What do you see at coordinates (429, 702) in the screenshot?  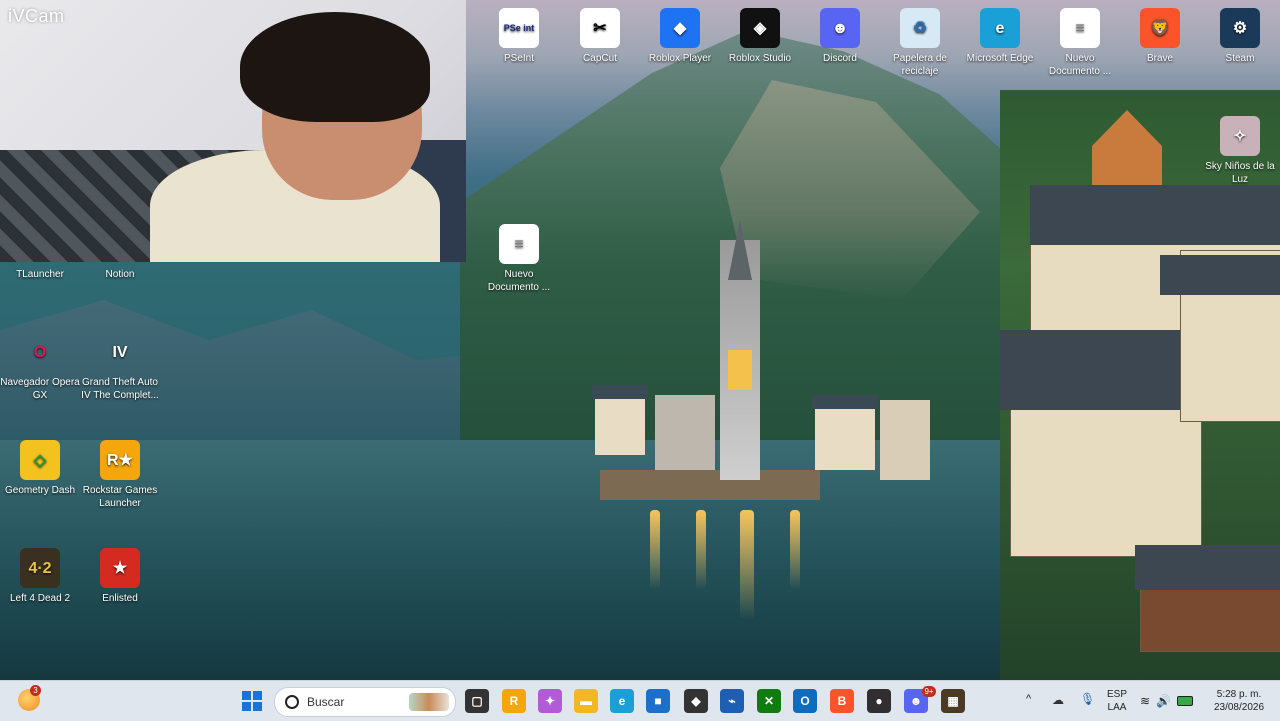 I see `search-highlight-icon` at bounding box center [429, 702].